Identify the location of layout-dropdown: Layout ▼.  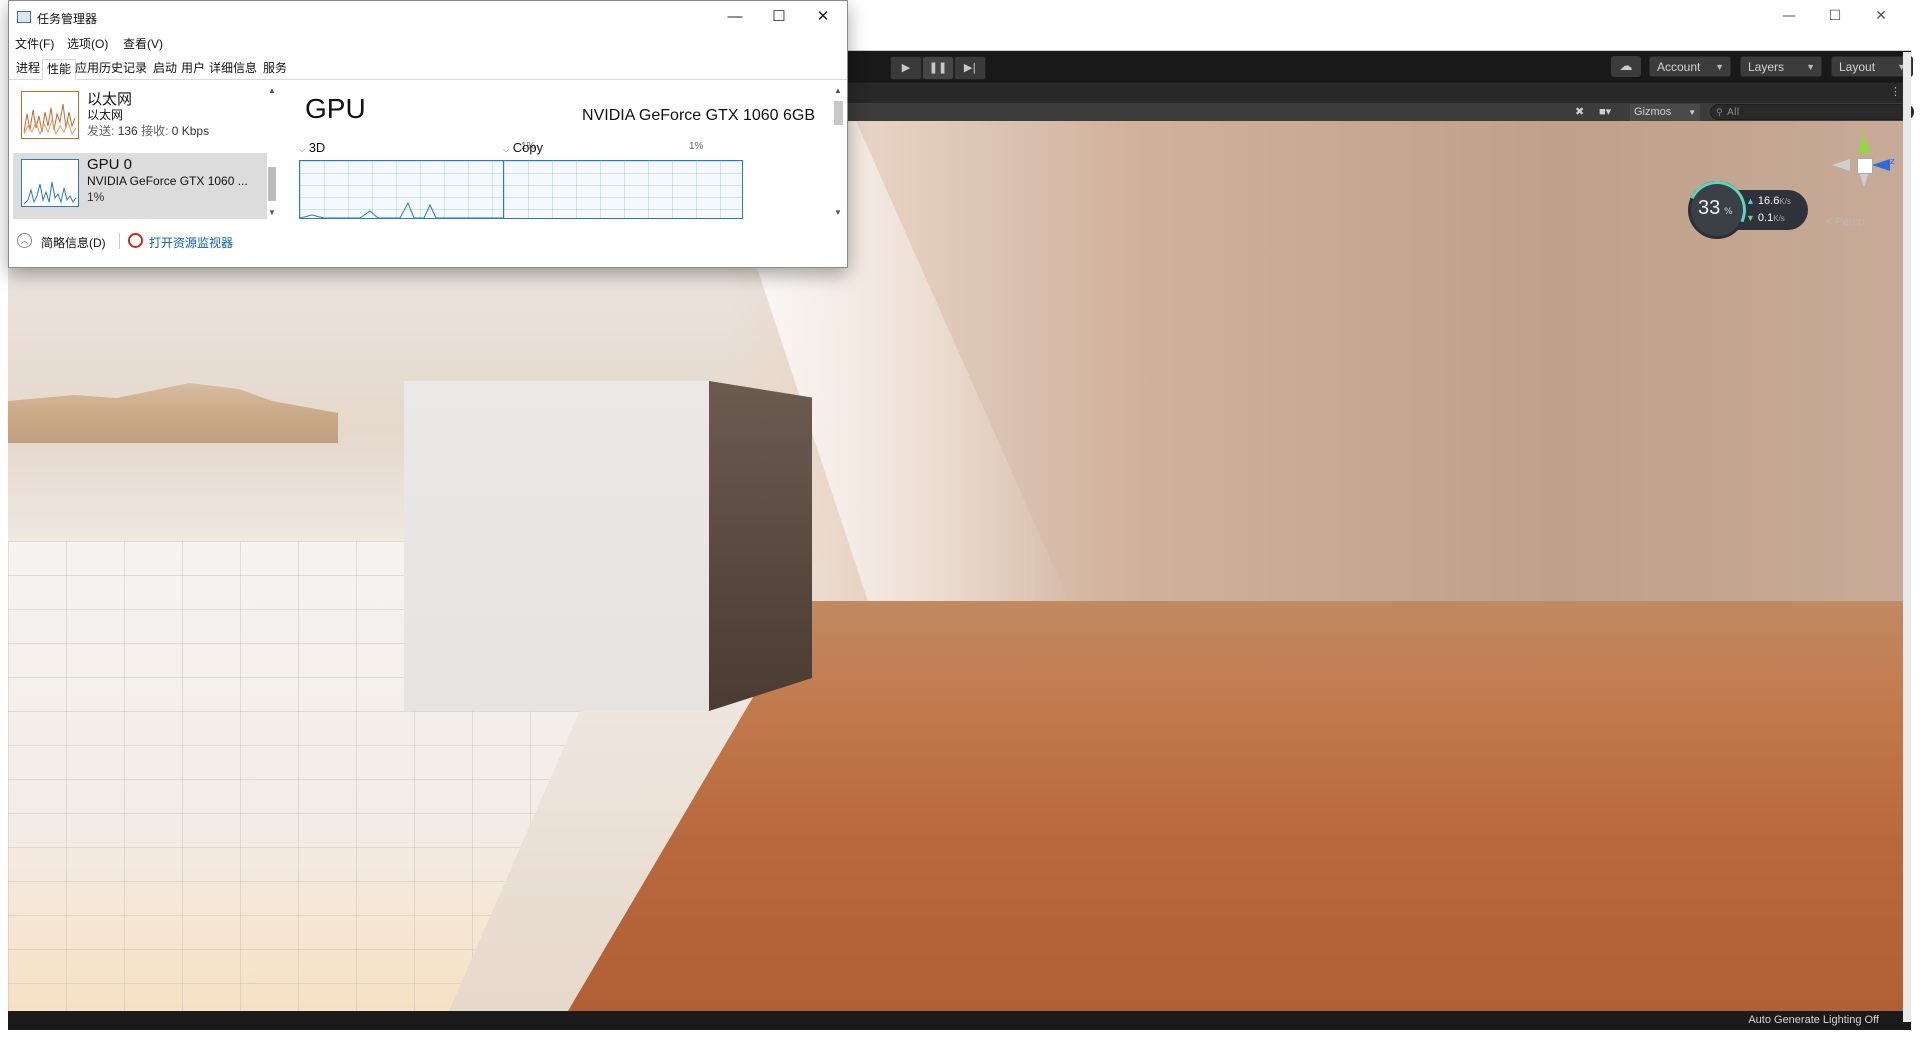
(1872, 66).